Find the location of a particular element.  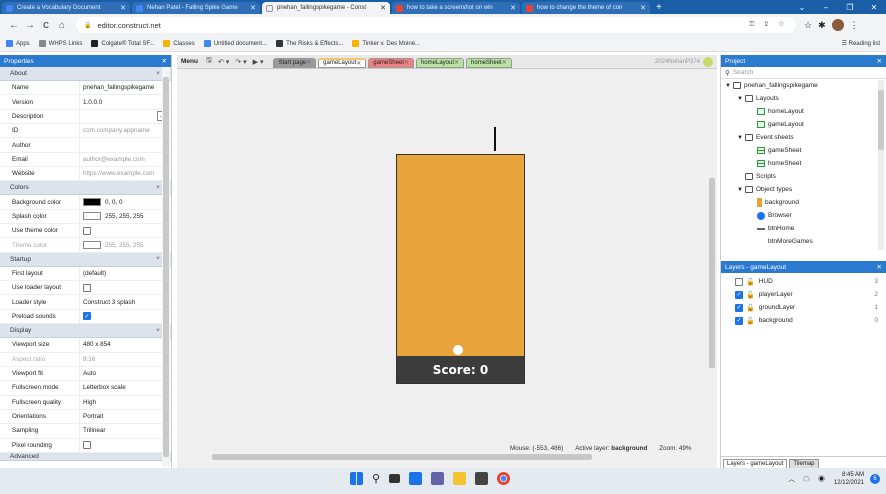

property-value: https://www.example.com is located at coordinates (125, 173).